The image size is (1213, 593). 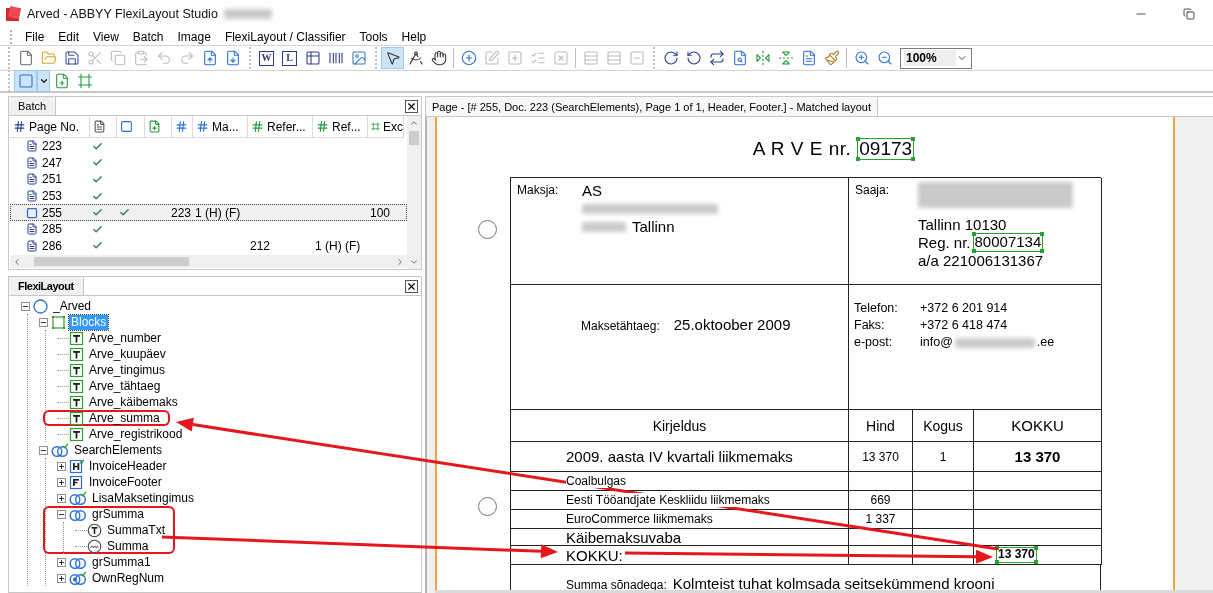 I want to click on item-description: Coalbulgas, so click(x=596, y=481).